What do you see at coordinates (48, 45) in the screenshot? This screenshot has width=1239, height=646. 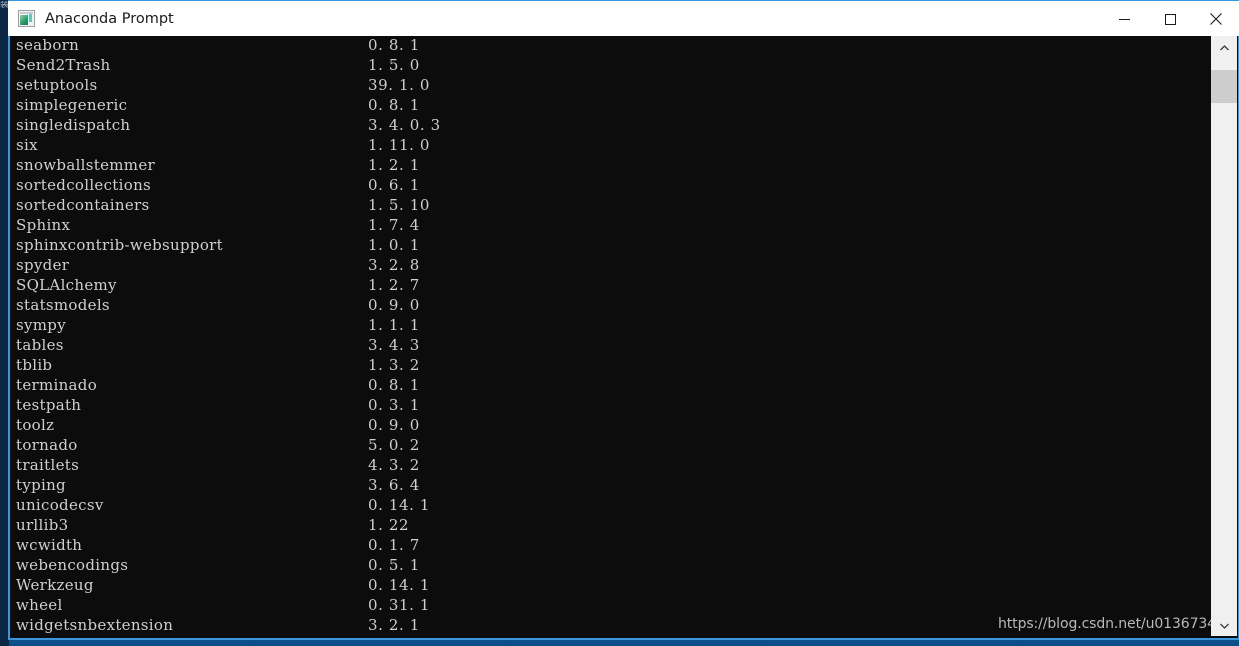 I see `package-name: seaborn` at bounding box center [48, 45].